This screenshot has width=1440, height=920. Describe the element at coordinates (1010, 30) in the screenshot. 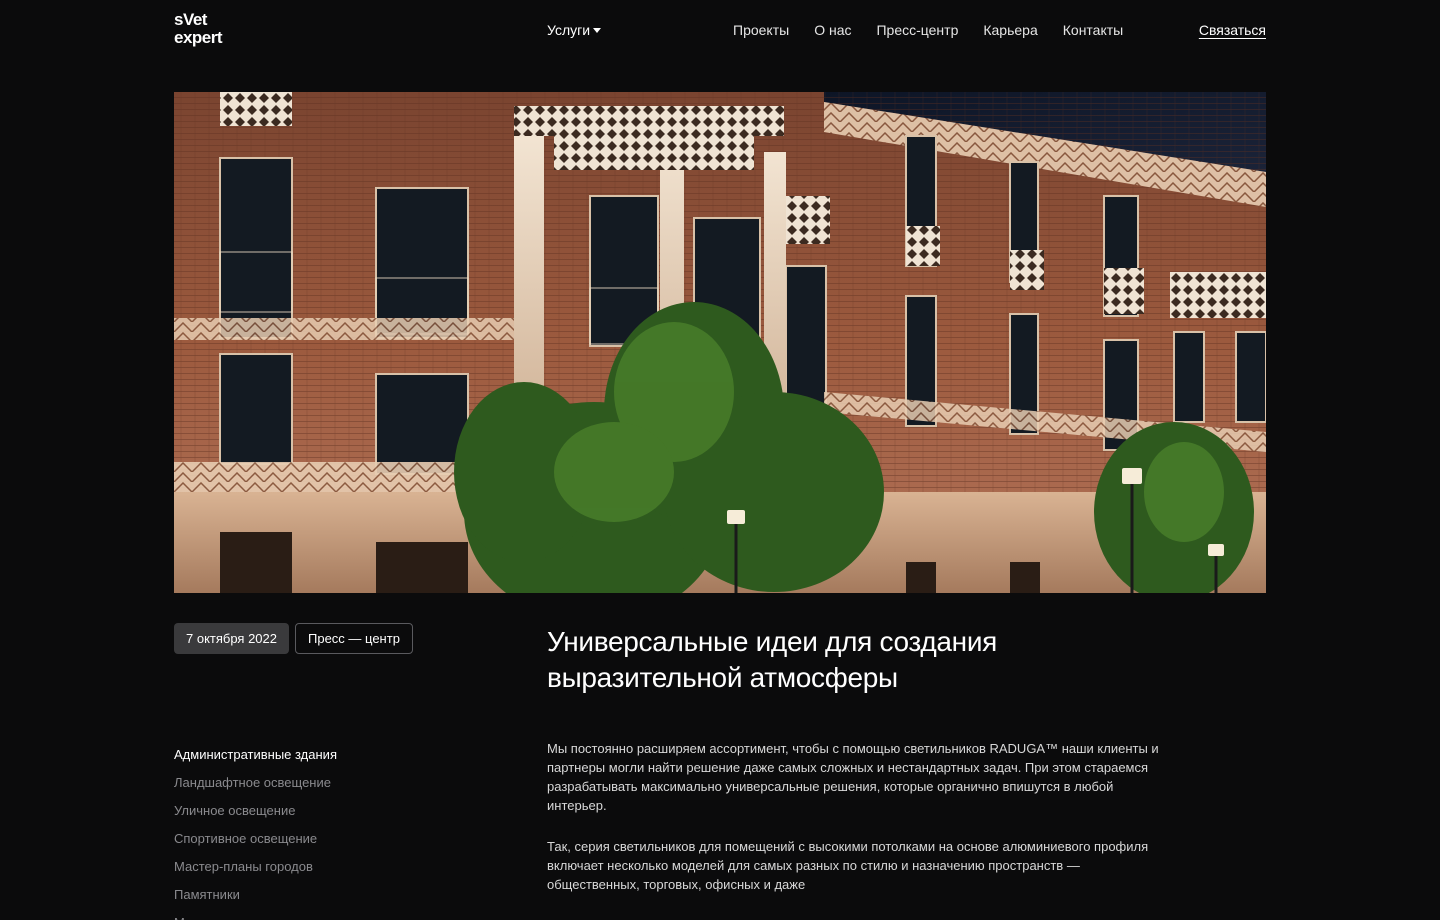

I see `nav-item-career: Карьера` at that location.